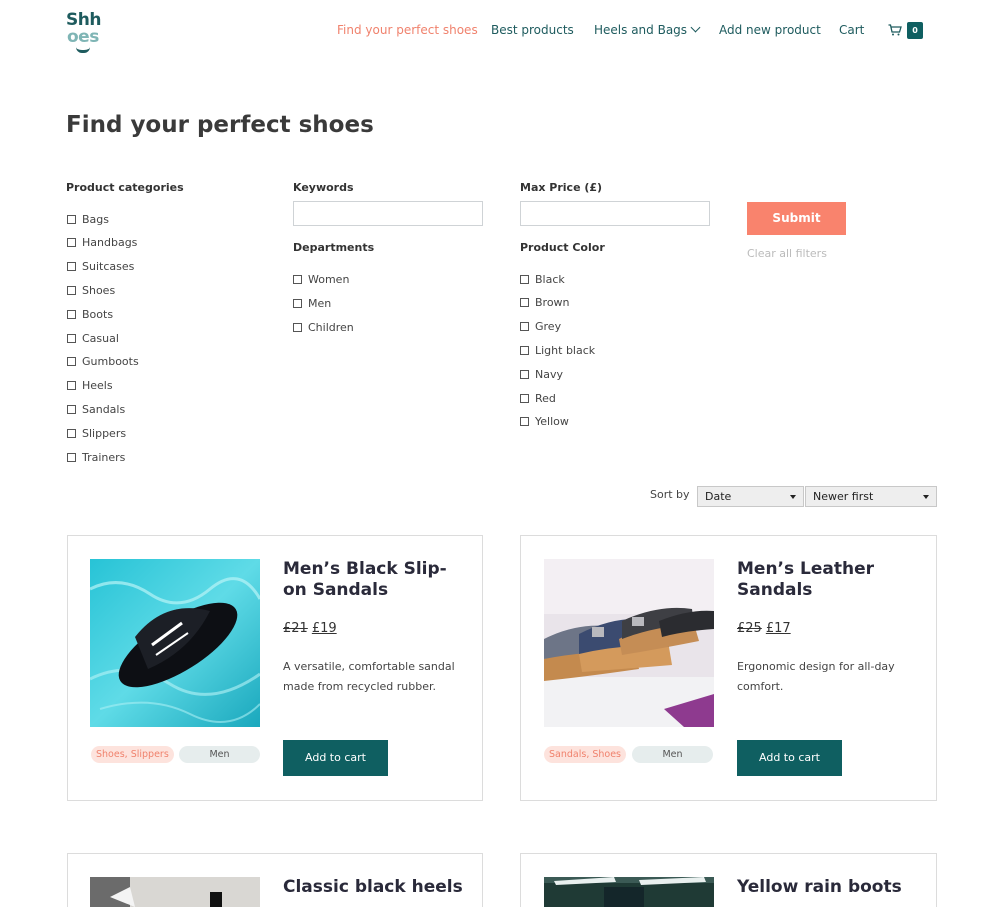  Describe the element at coordinates (329, 279) in the screenshot. I see `department-checkbox-label: Women` at that location.